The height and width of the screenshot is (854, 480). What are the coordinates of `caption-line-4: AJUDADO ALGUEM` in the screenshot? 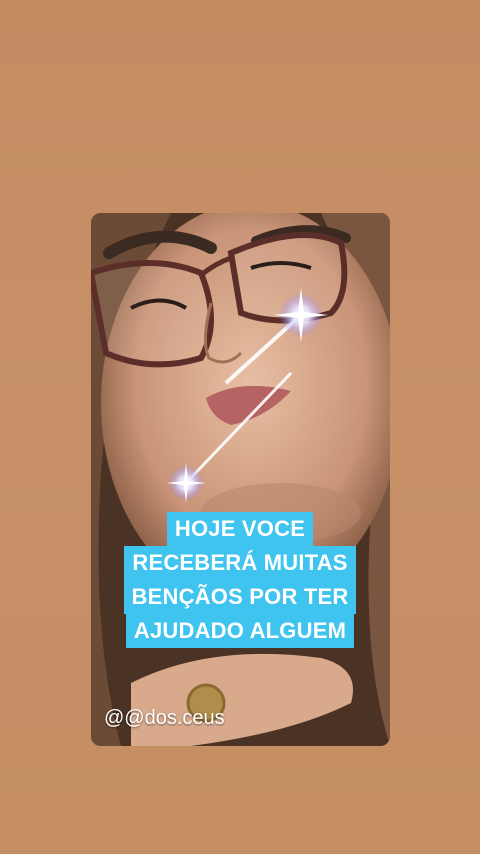 It's located at (240, 631).